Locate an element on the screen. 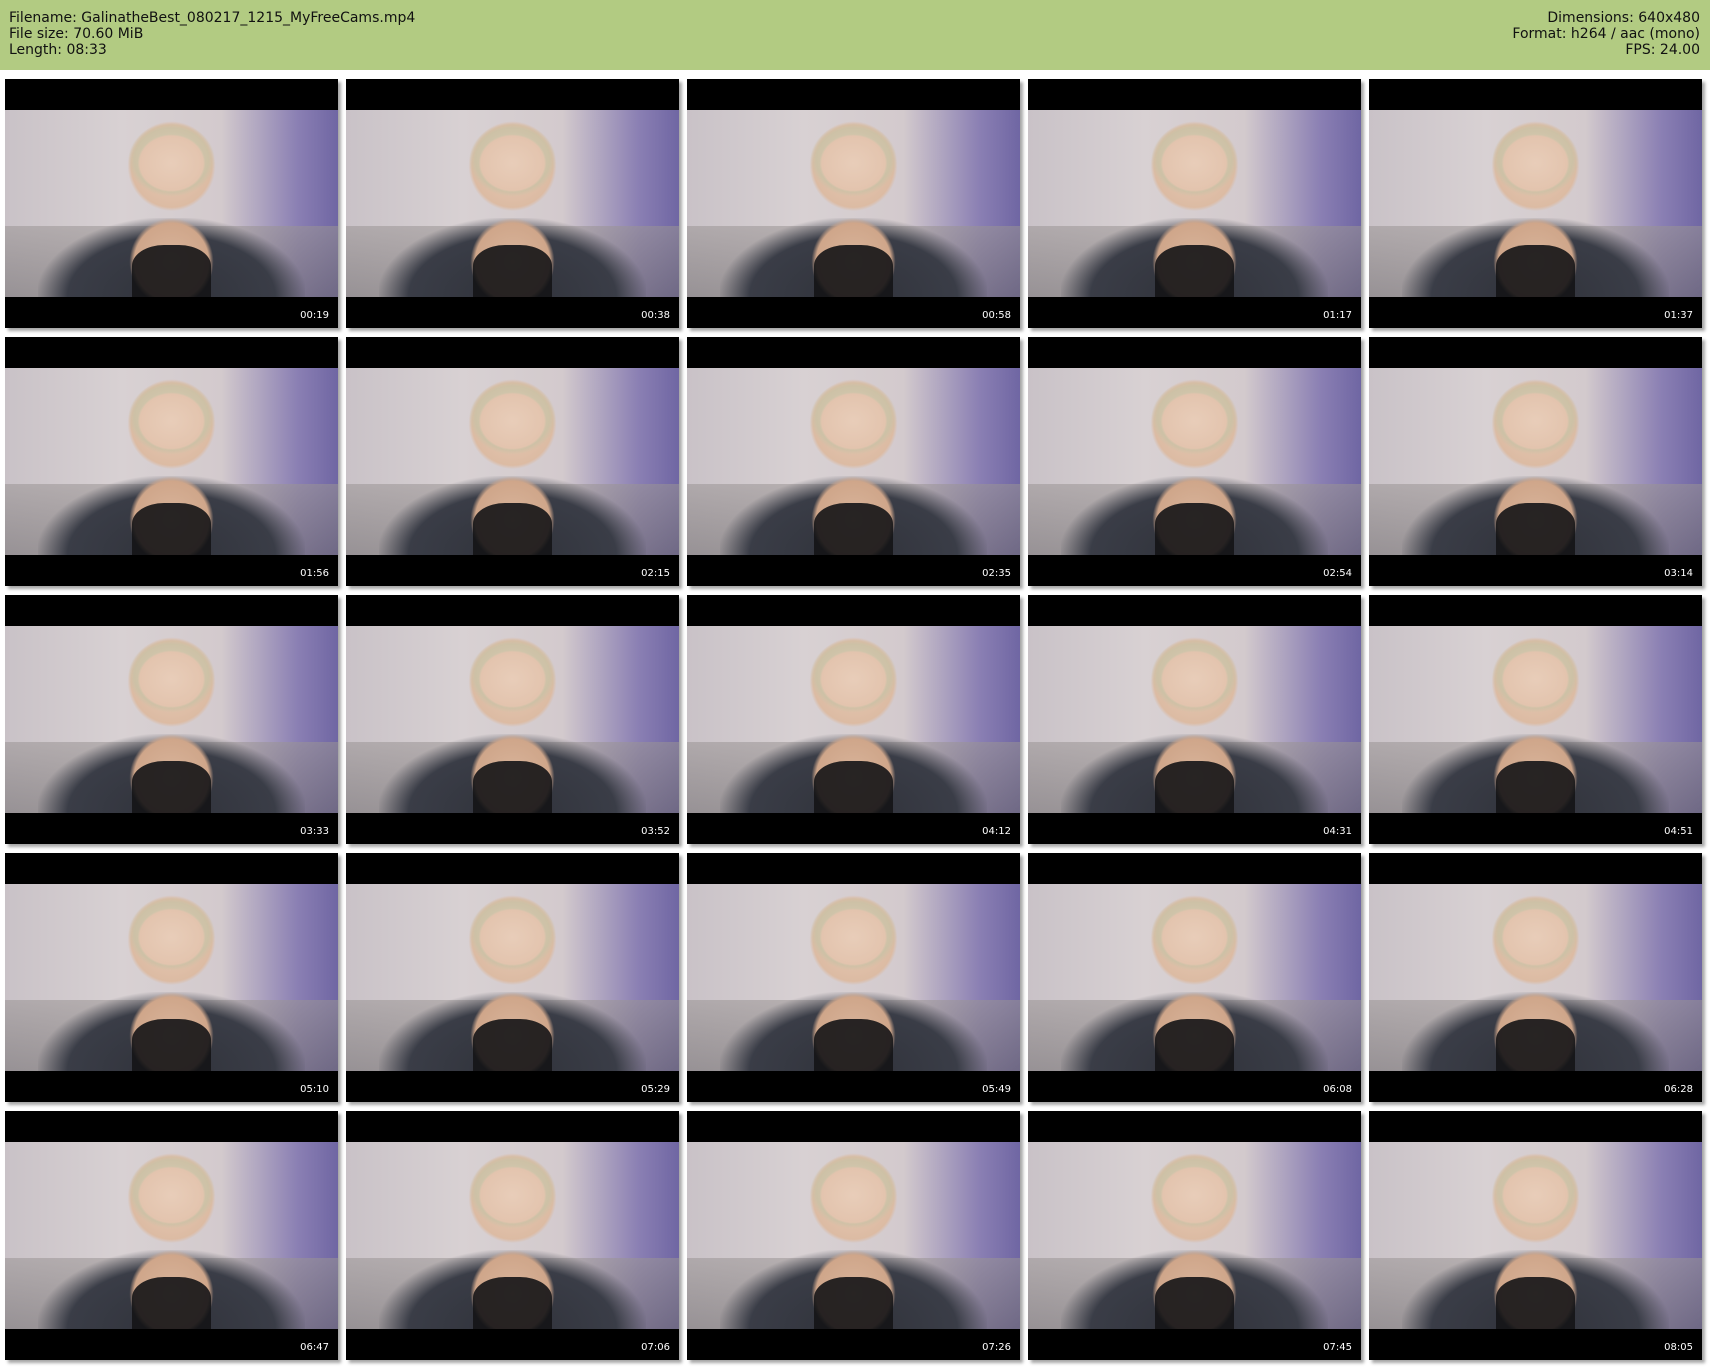  thumbnail-17: 05:29 is located at coordinates (512, 977).